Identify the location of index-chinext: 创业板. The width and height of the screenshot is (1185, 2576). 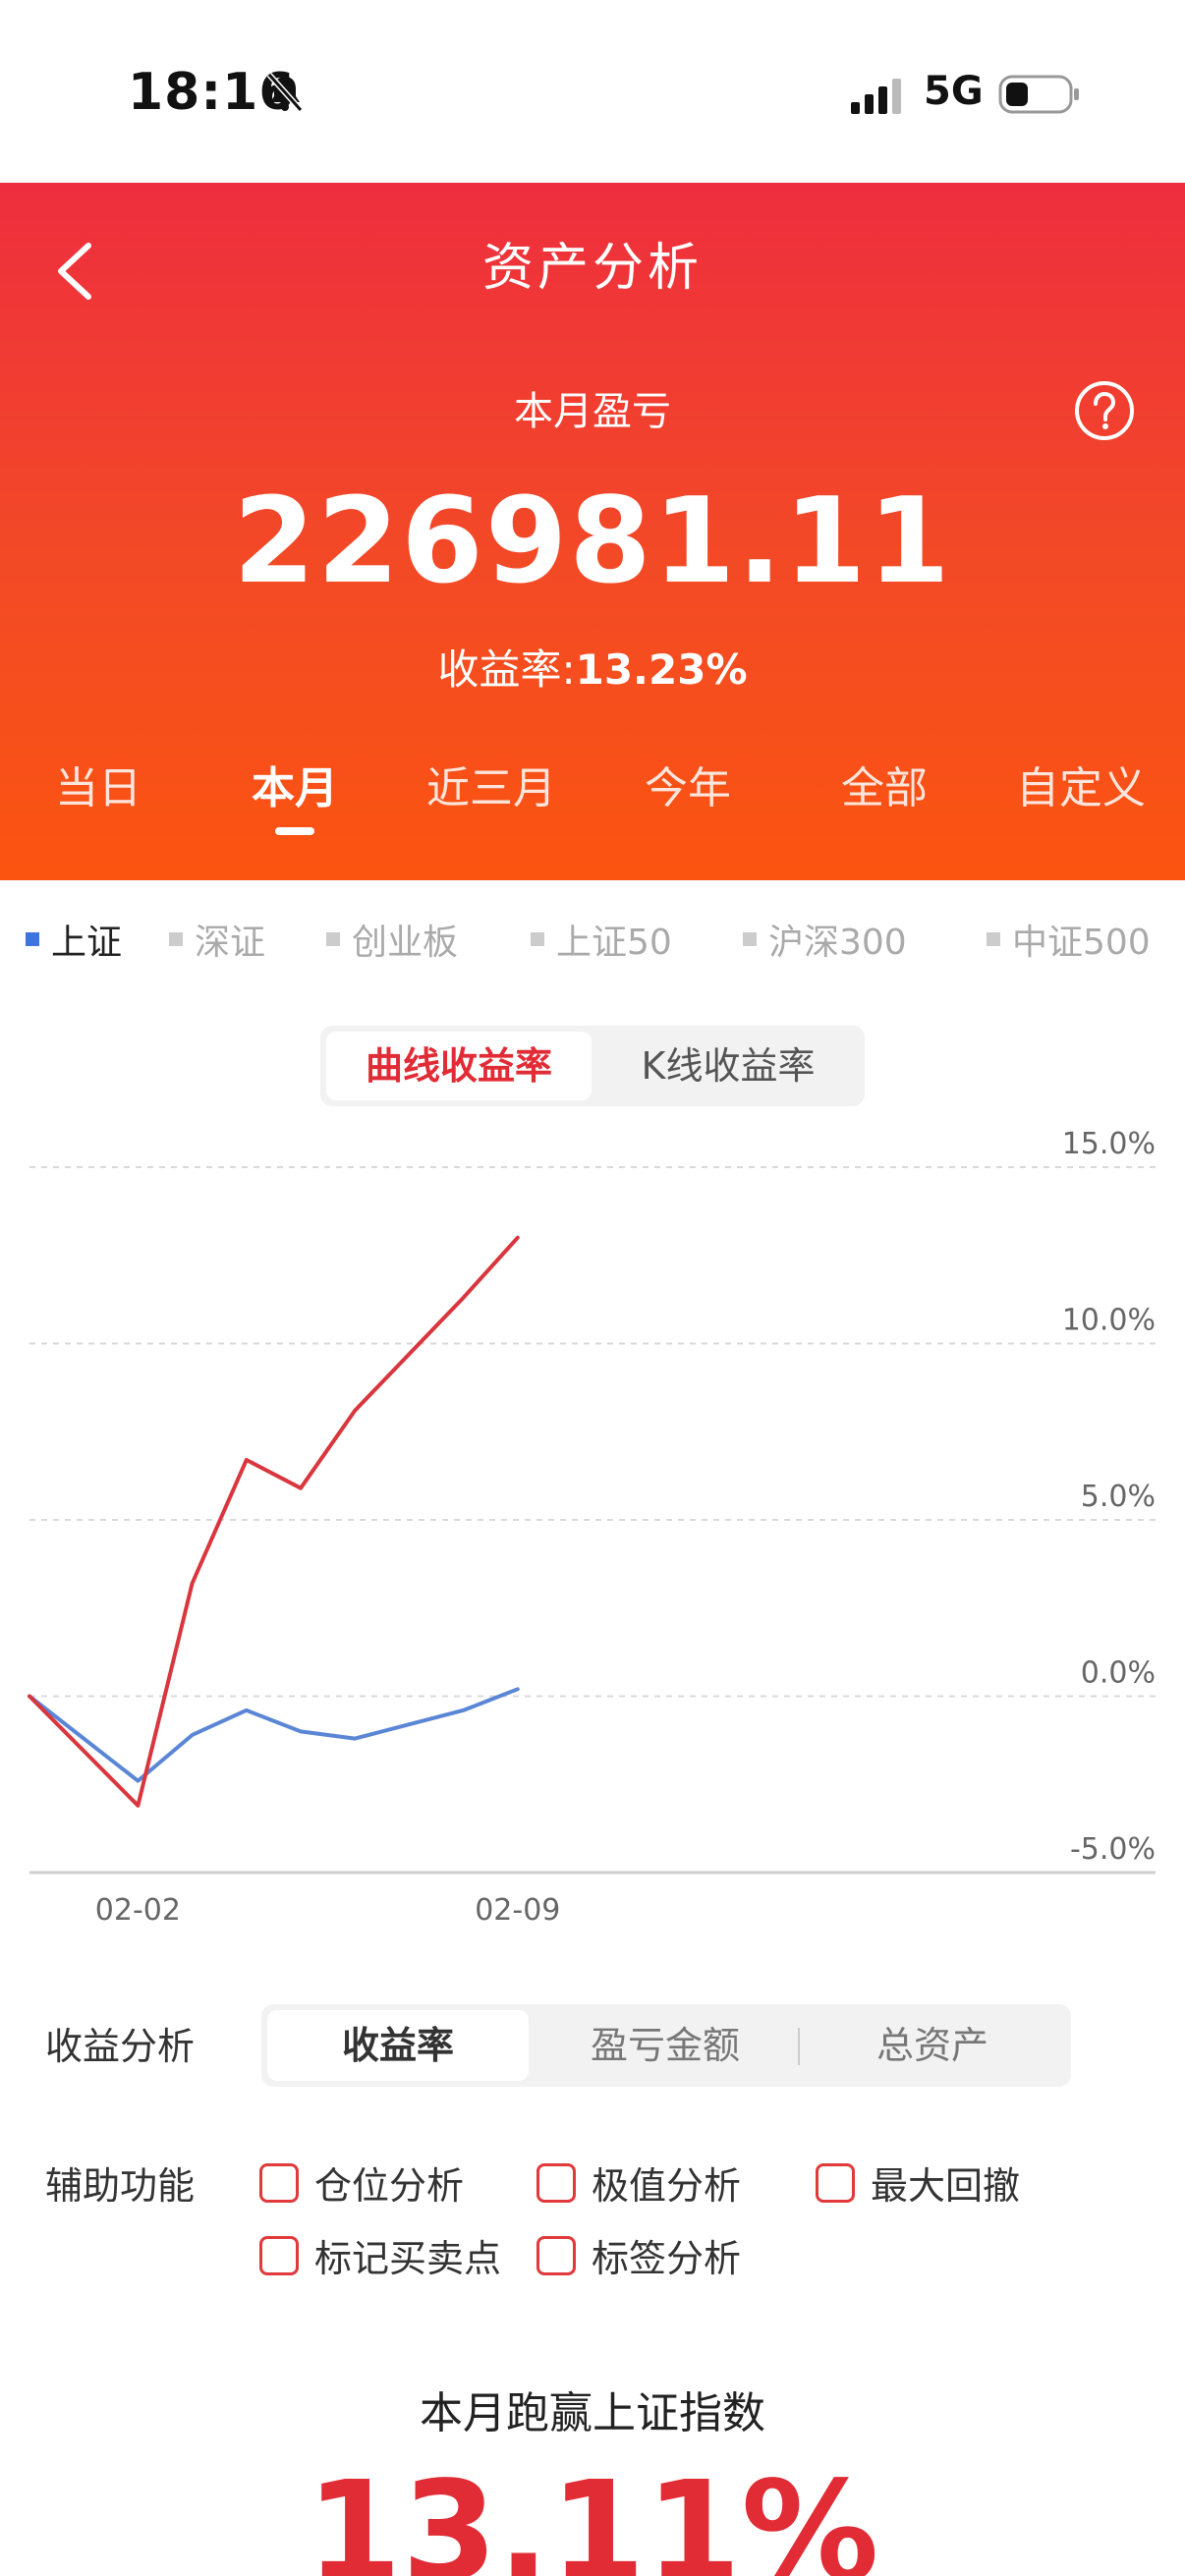
(392, 939).